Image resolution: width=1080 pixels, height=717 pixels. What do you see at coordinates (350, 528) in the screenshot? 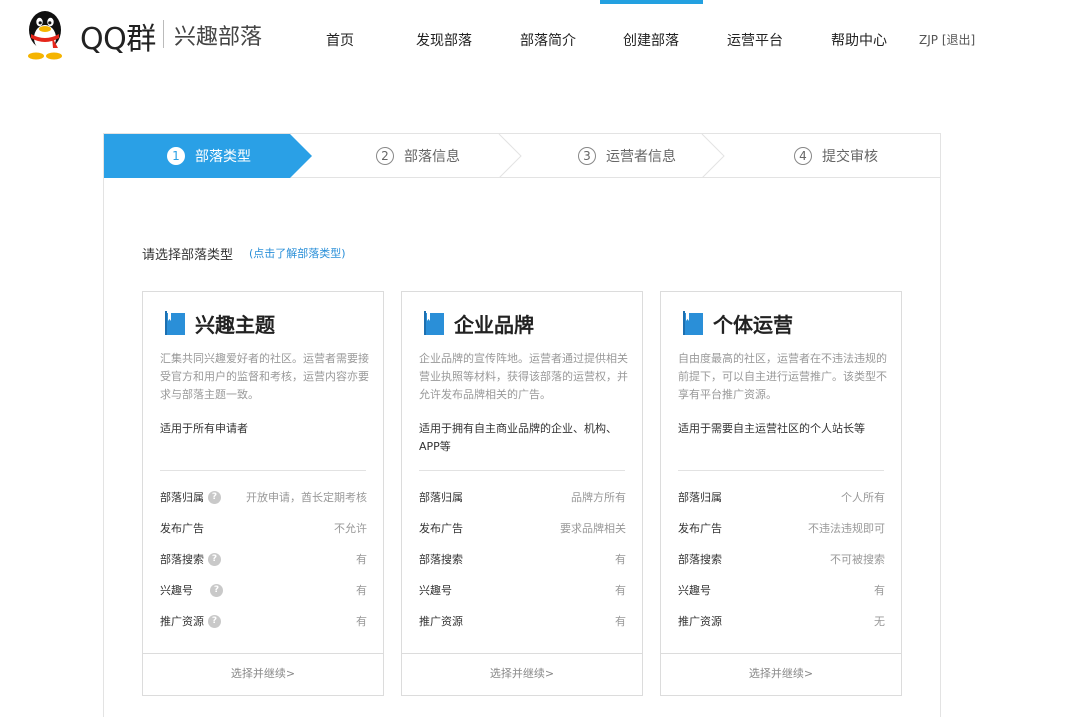
I see `row-value: 不允许` at bounding box center [350, 528].